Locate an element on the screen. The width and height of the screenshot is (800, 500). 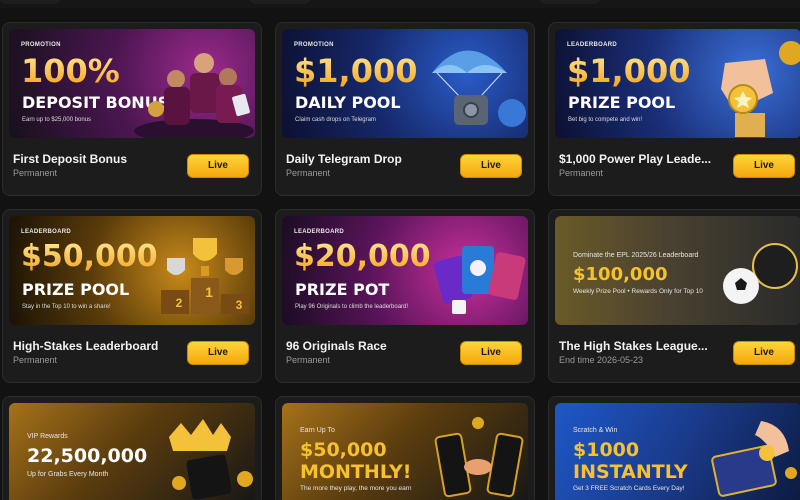
podium-rank-3: 3 is located at coordinates (239, 305).